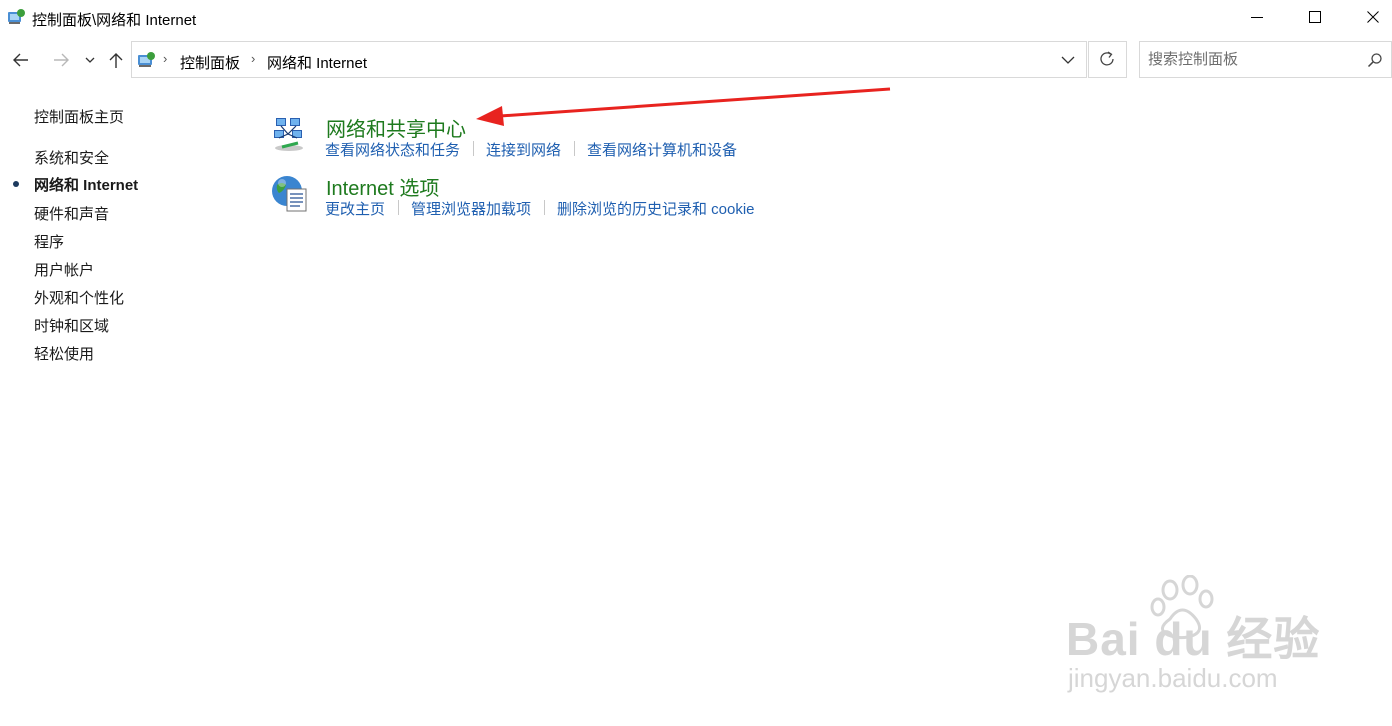 The height and width of the screenshot is (726, 1392). Describe the element at coordinates (64, 353) in the screenshot. I see `sidebar-item-ease-of-access: 轻松使用` at that location.